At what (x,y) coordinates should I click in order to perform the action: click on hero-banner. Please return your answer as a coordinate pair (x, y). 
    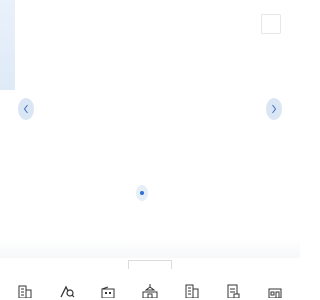
    Looking at the image, I should click on (7, 45).